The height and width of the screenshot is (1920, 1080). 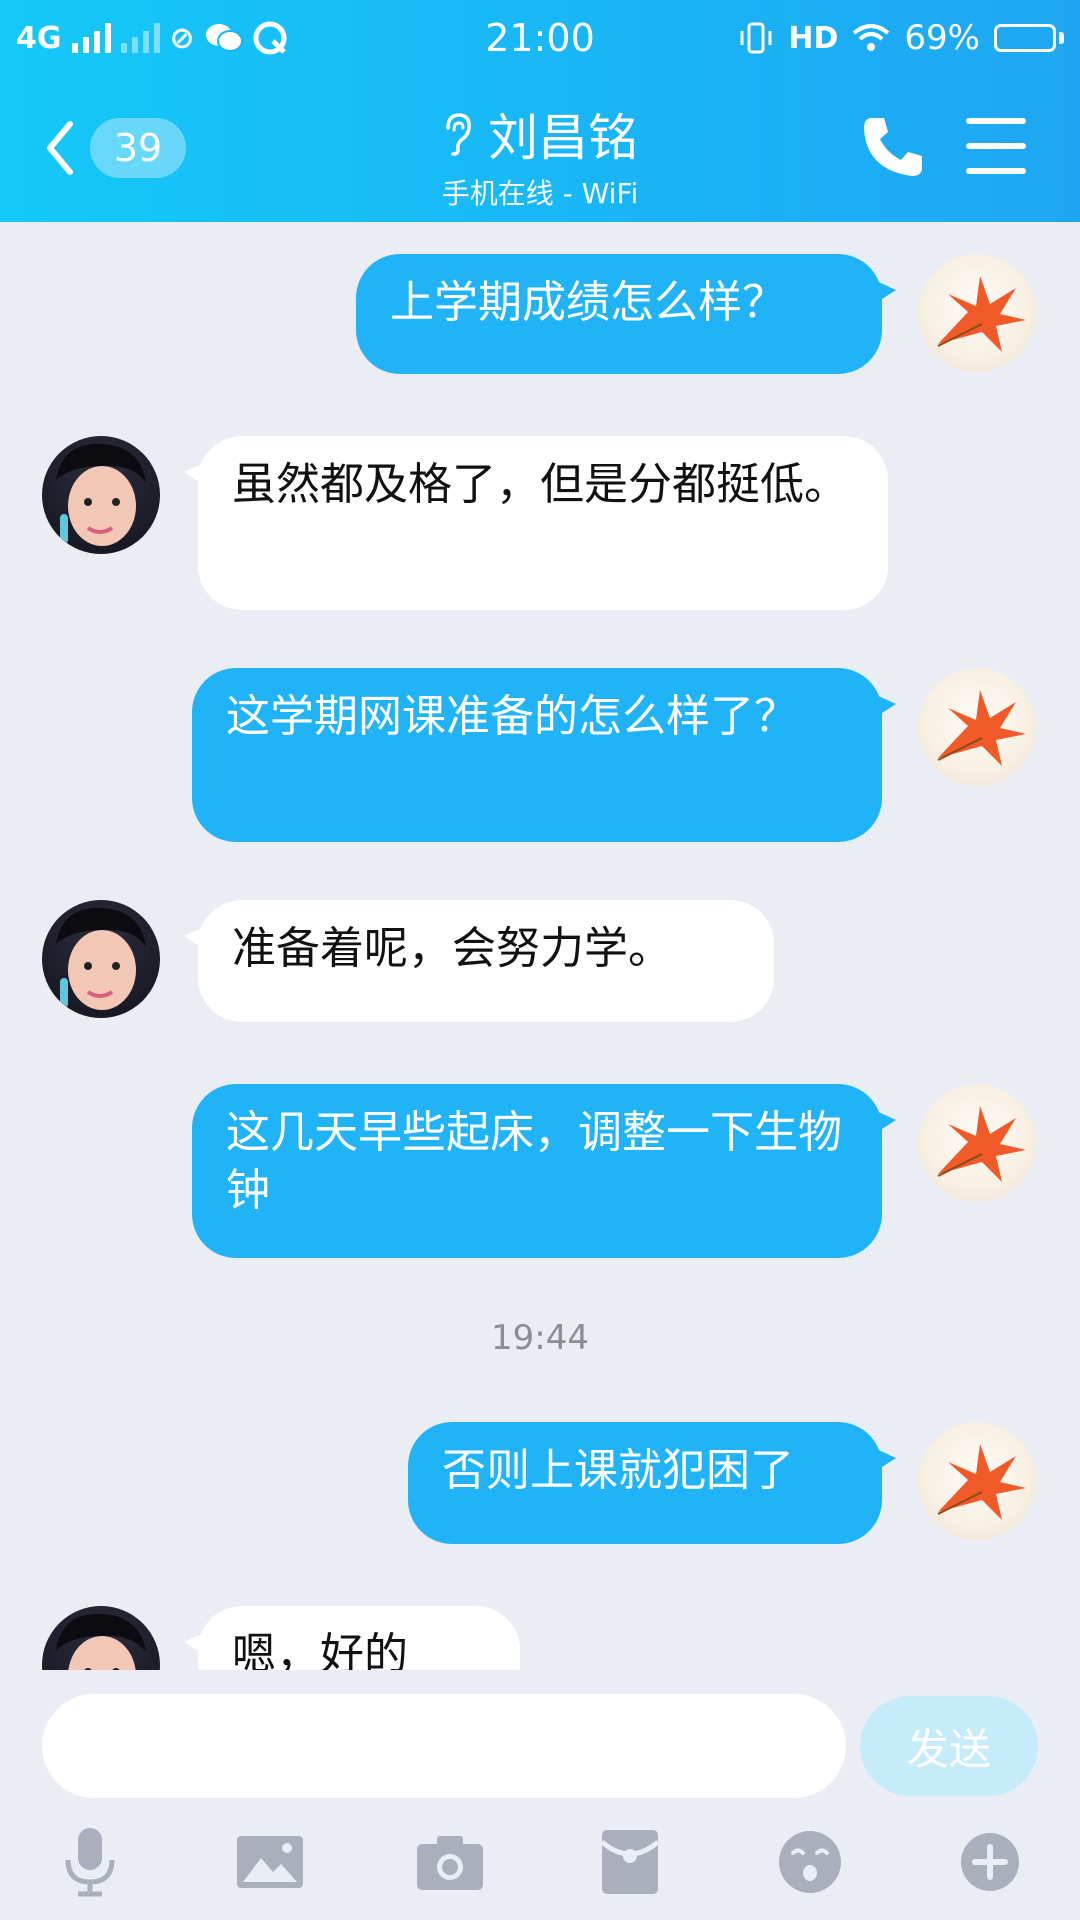 I want to click on voice-button, so click(x=90, y=1862).